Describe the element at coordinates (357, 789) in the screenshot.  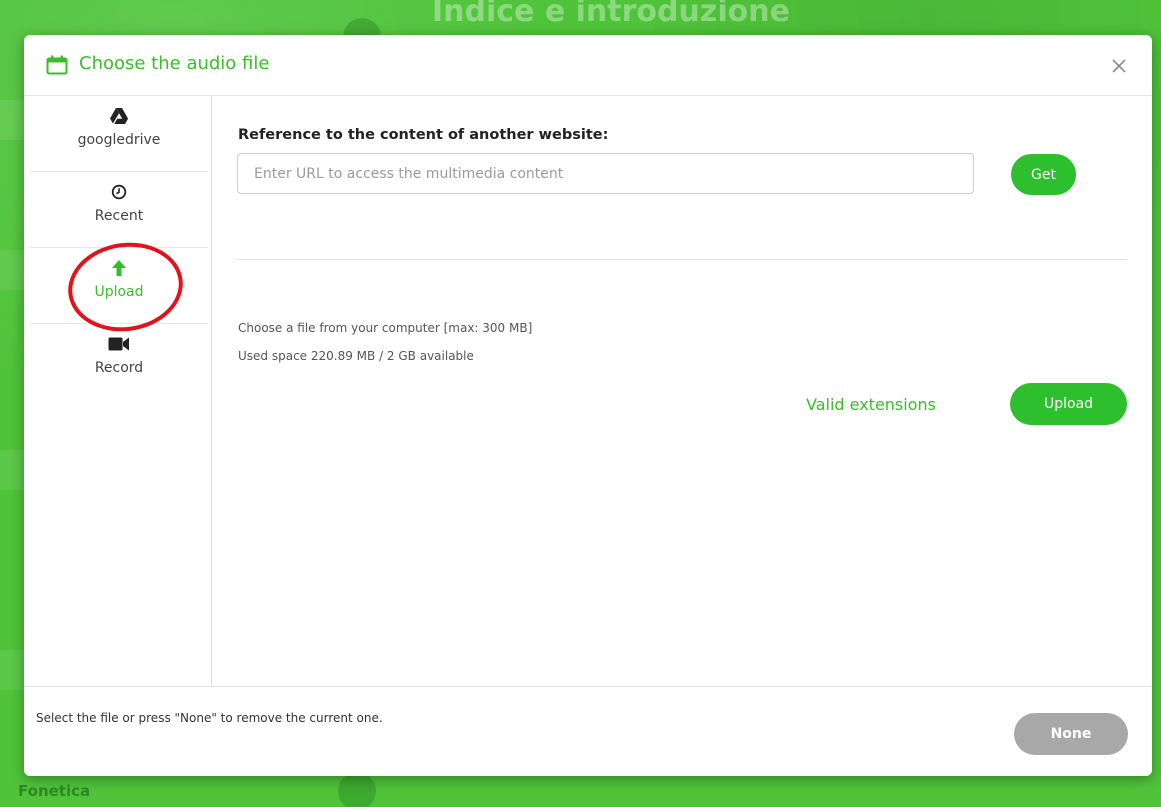
I see `background-circle-icon` at that location.